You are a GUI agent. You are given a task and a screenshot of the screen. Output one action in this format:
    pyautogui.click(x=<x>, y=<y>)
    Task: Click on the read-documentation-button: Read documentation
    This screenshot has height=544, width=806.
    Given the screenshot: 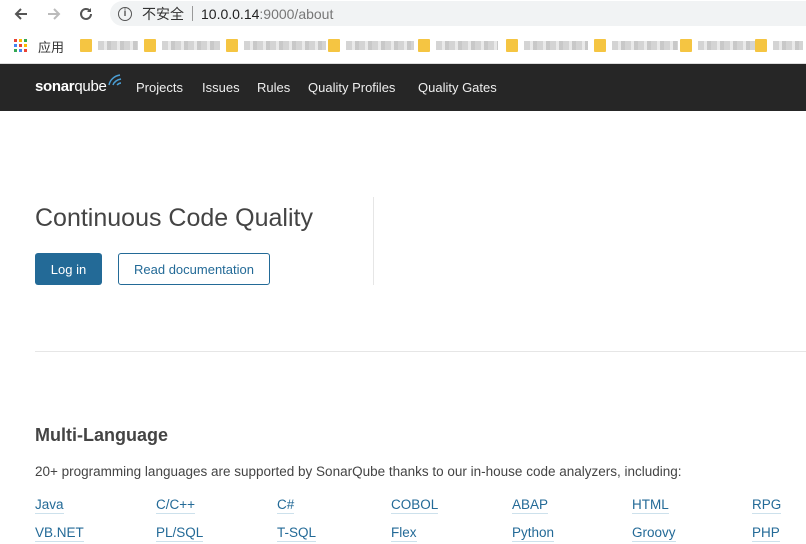 What is the action you would take?
    pyautogui.click(x=194, y=269)
    